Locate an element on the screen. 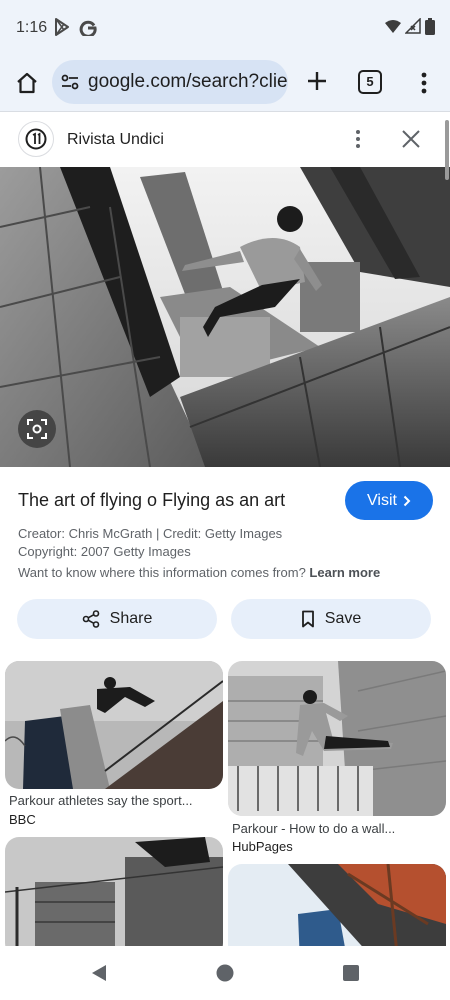  result-source: HubPages is located at coordinates (262, 846).